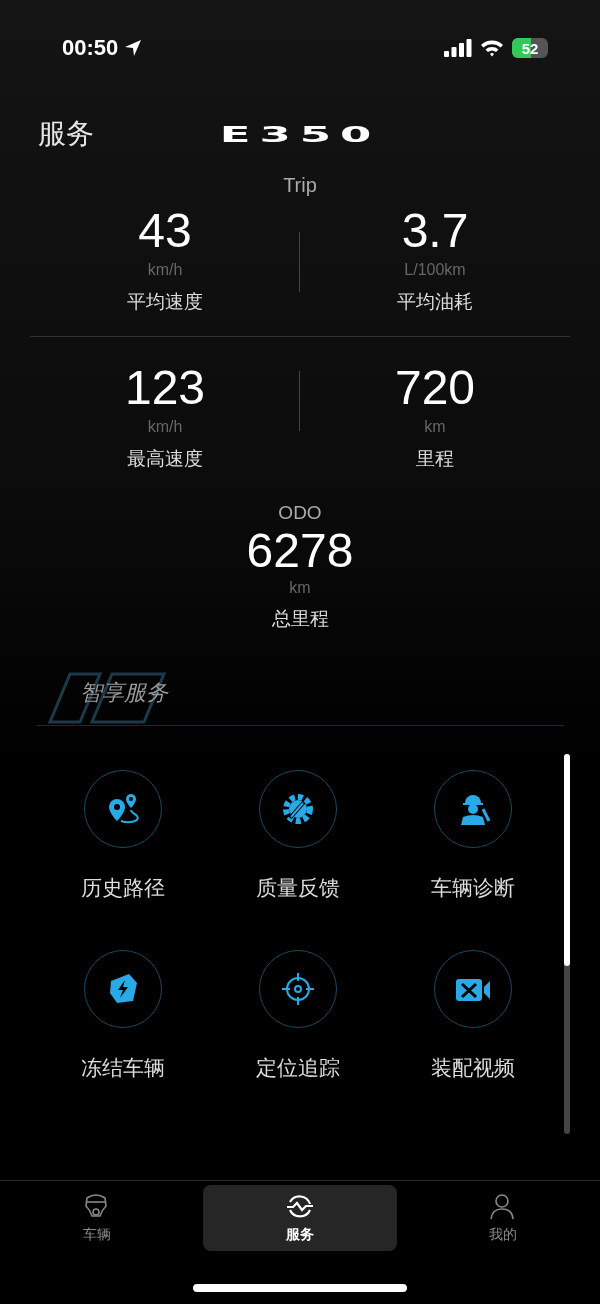  Describe the element at coordinates (472, 1016) in the screenshot. I see `service-item: 装配视频` at that location.